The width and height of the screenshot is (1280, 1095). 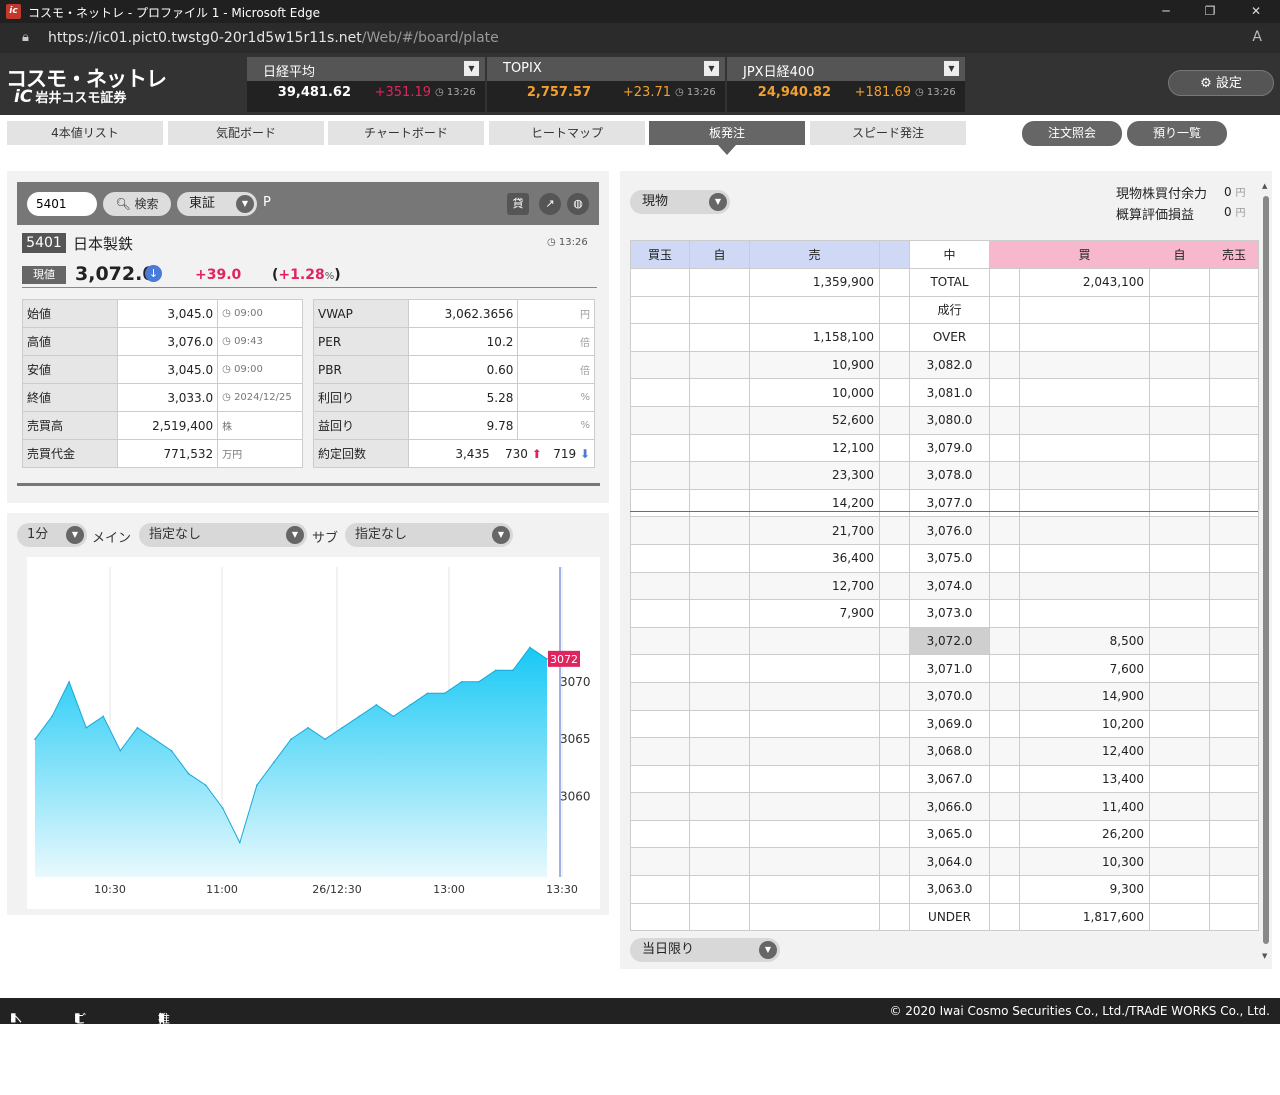 What do you see at coordinates (217, 204) in the screenshot?
I see `market-select: 東証 ▼` at bounding box center [217, 204].